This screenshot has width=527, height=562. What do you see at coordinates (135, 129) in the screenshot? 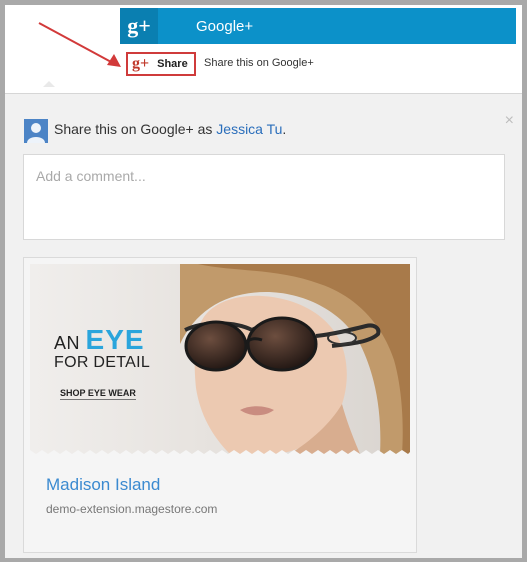
I see `share-as-prefix: Share this on Google+ as` at bounding box center [135, 129].